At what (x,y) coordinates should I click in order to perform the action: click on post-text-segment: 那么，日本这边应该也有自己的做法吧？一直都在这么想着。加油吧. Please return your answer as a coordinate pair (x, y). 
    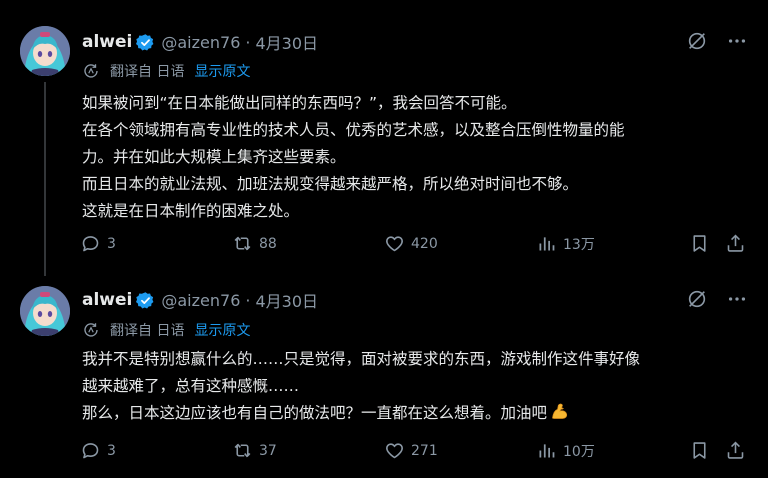
    Looking at the image, I should click on (315, 413).